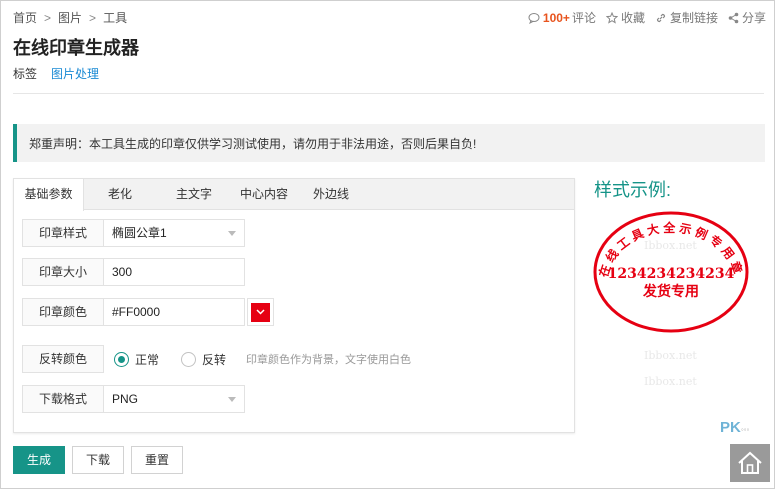  I want to click on comment-icon, so click(534, 18).